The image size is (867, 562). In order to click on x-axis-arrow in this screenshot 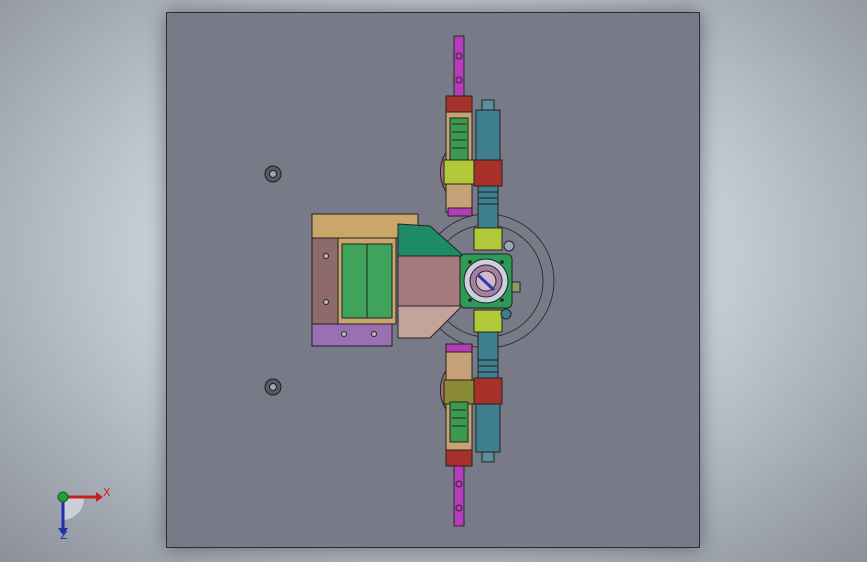, I will do `click(99, 497)`.